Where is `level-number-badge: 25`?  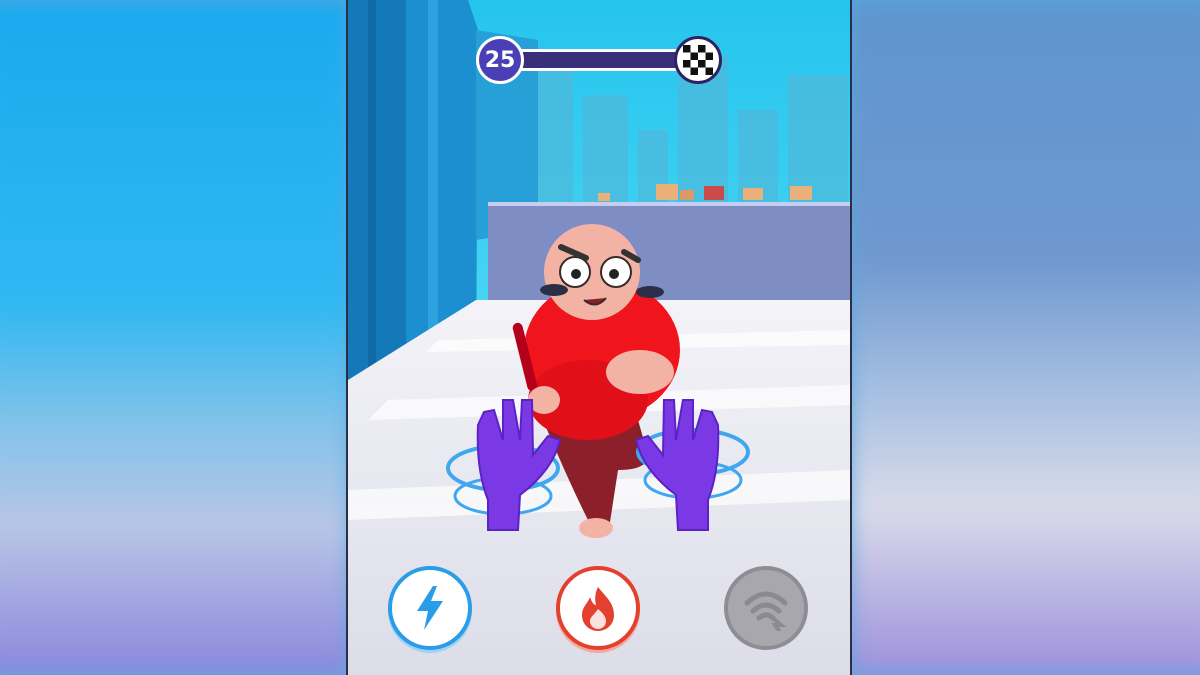
level-number-badge: 25 is located at coordinates (500, 60).